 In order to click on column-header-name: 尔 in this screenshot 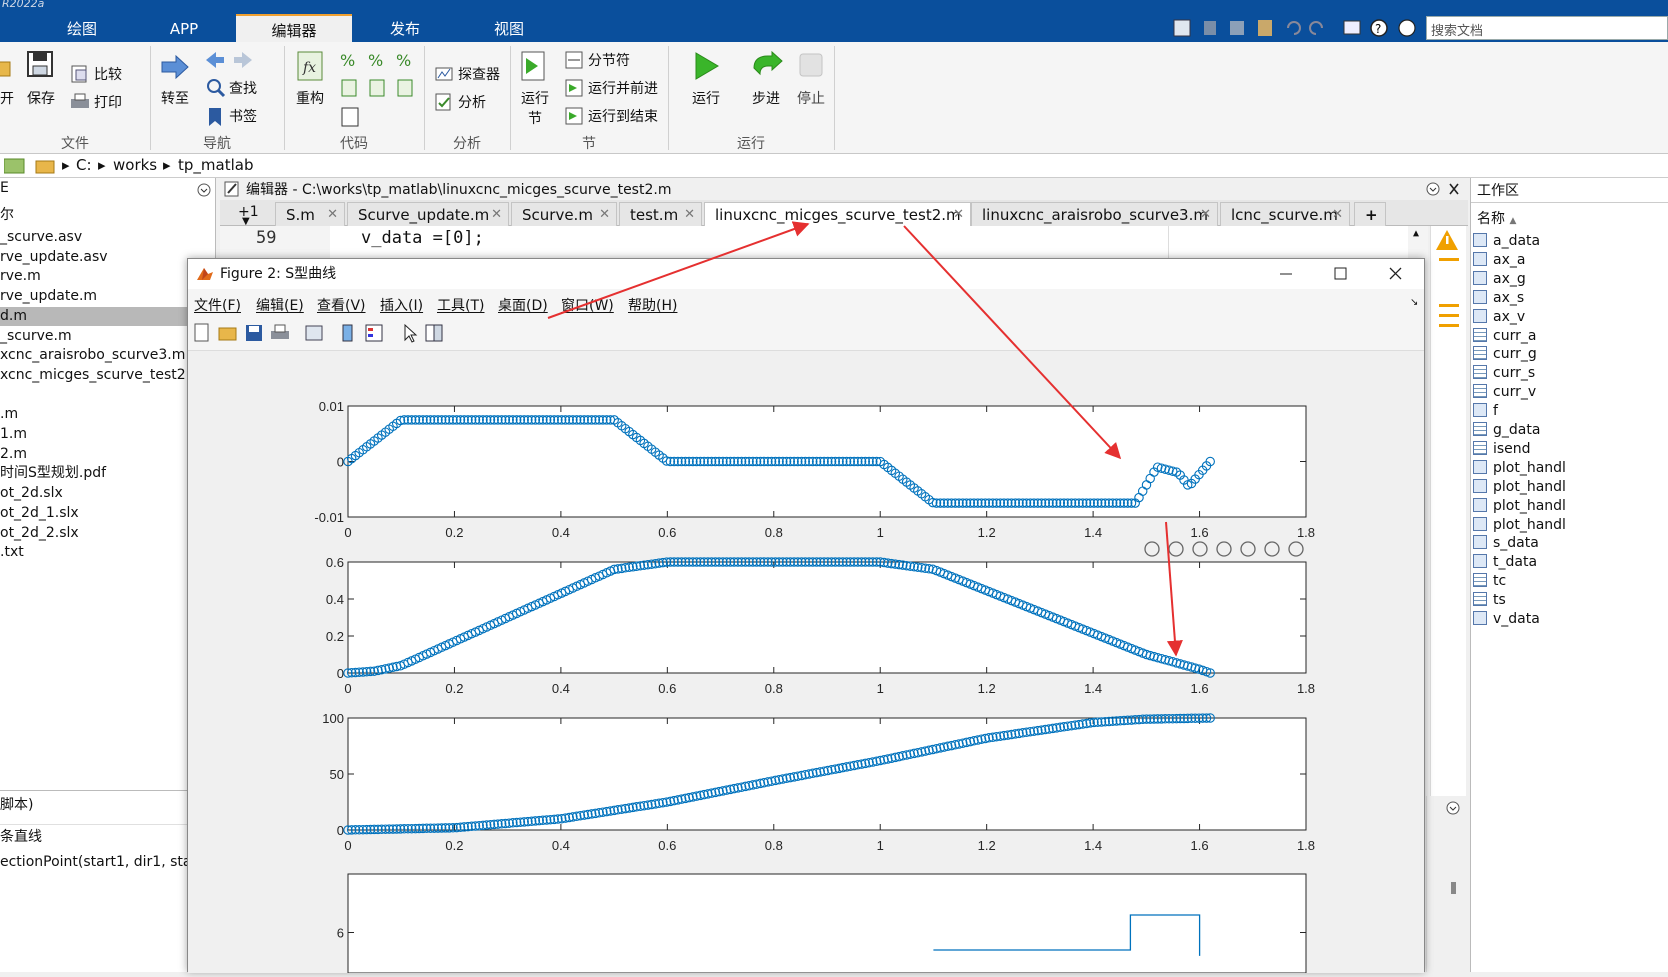, I will do `click(7, 214)`.